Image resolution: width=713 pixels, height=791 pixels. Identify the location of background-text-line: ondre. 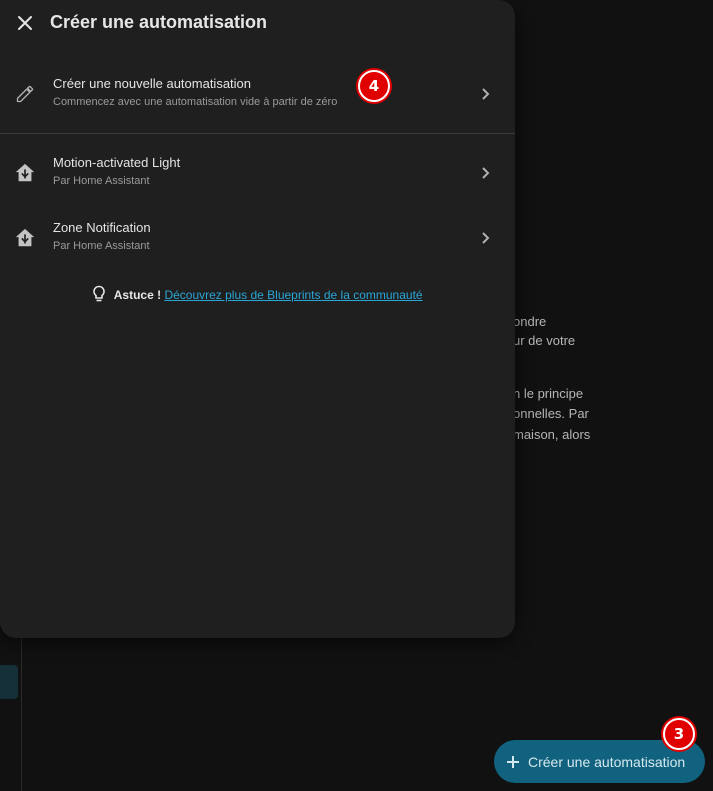
(530, 321).